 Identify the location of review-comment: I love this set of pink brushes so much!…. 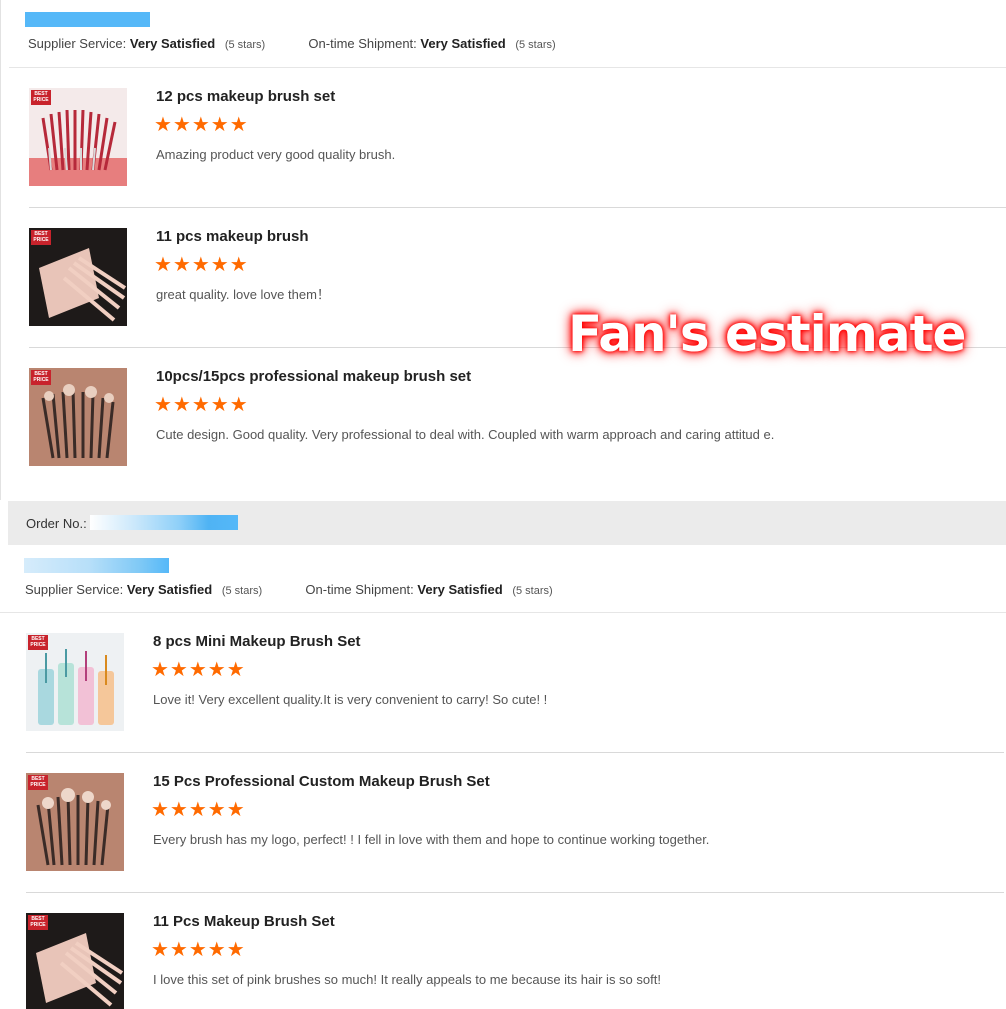
(407, 979).